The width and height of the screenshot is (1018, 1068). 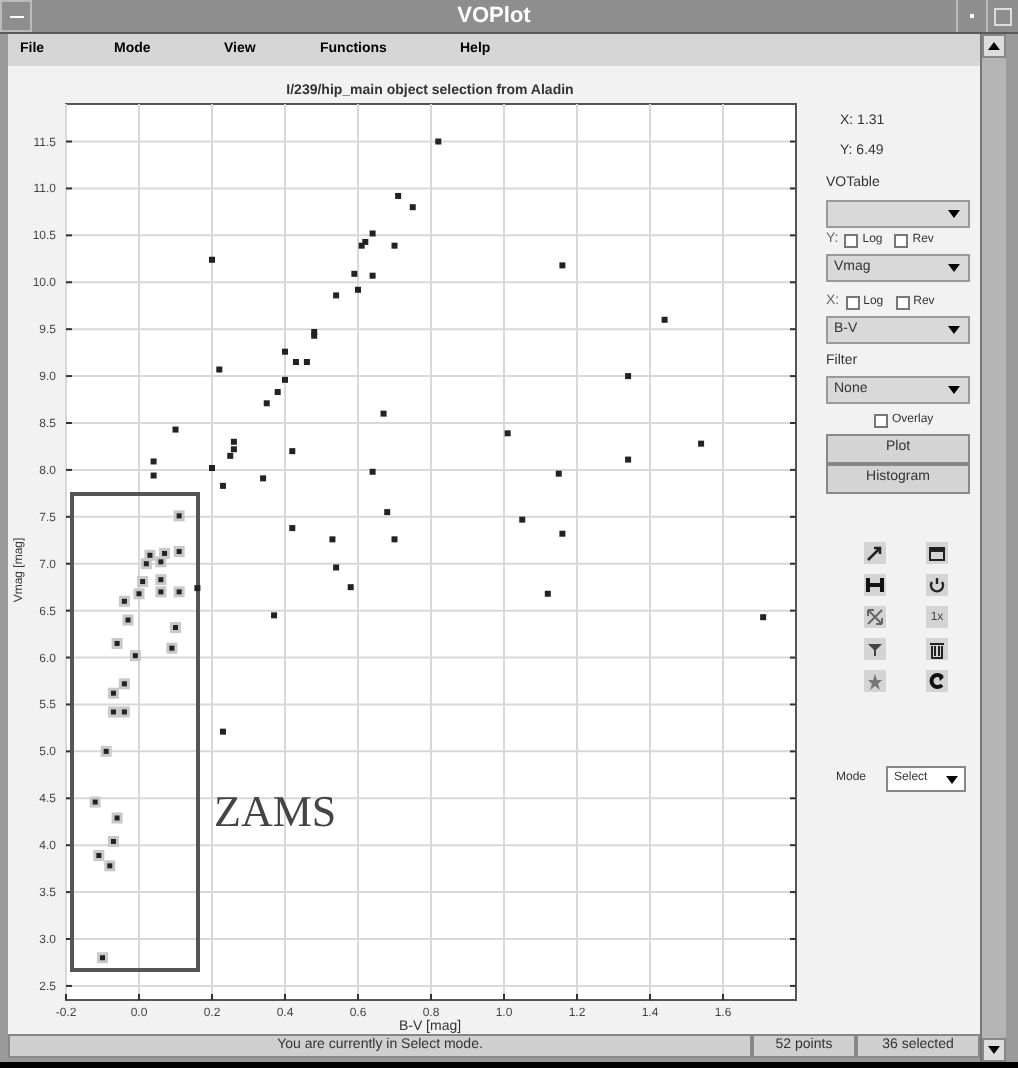 I want to click on window-menu-button, so click(x=16, y=16).